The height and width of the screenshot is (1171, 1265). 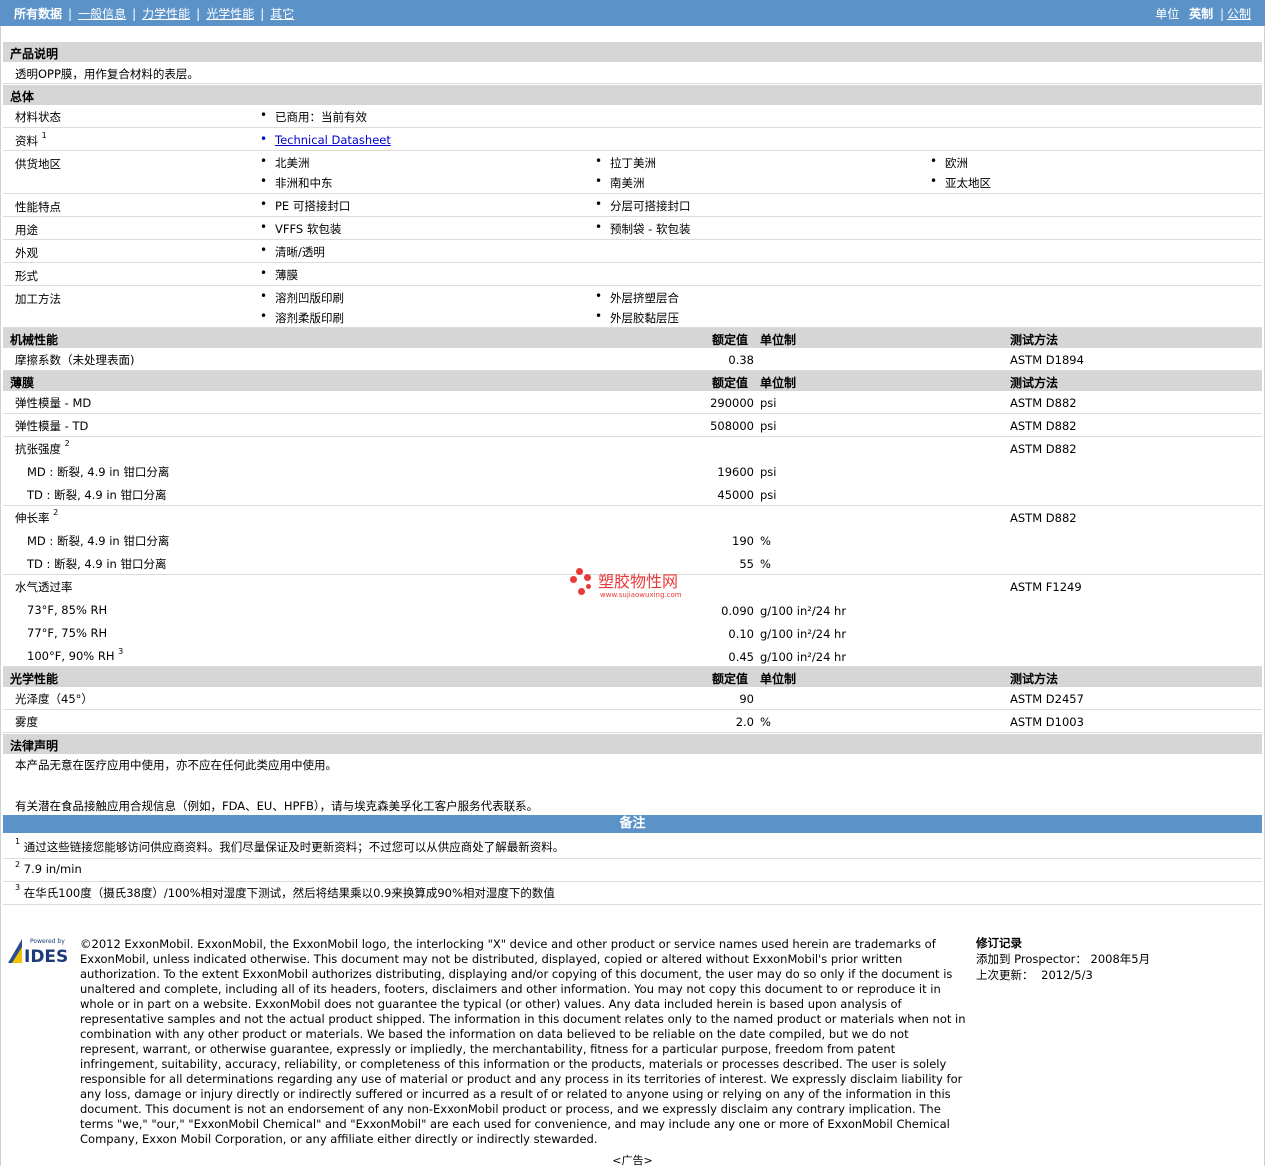 What do you see at coordinates (46, 956) in the screenshot?
I see `svg-text: IDES` at bounding box center [46, 956].